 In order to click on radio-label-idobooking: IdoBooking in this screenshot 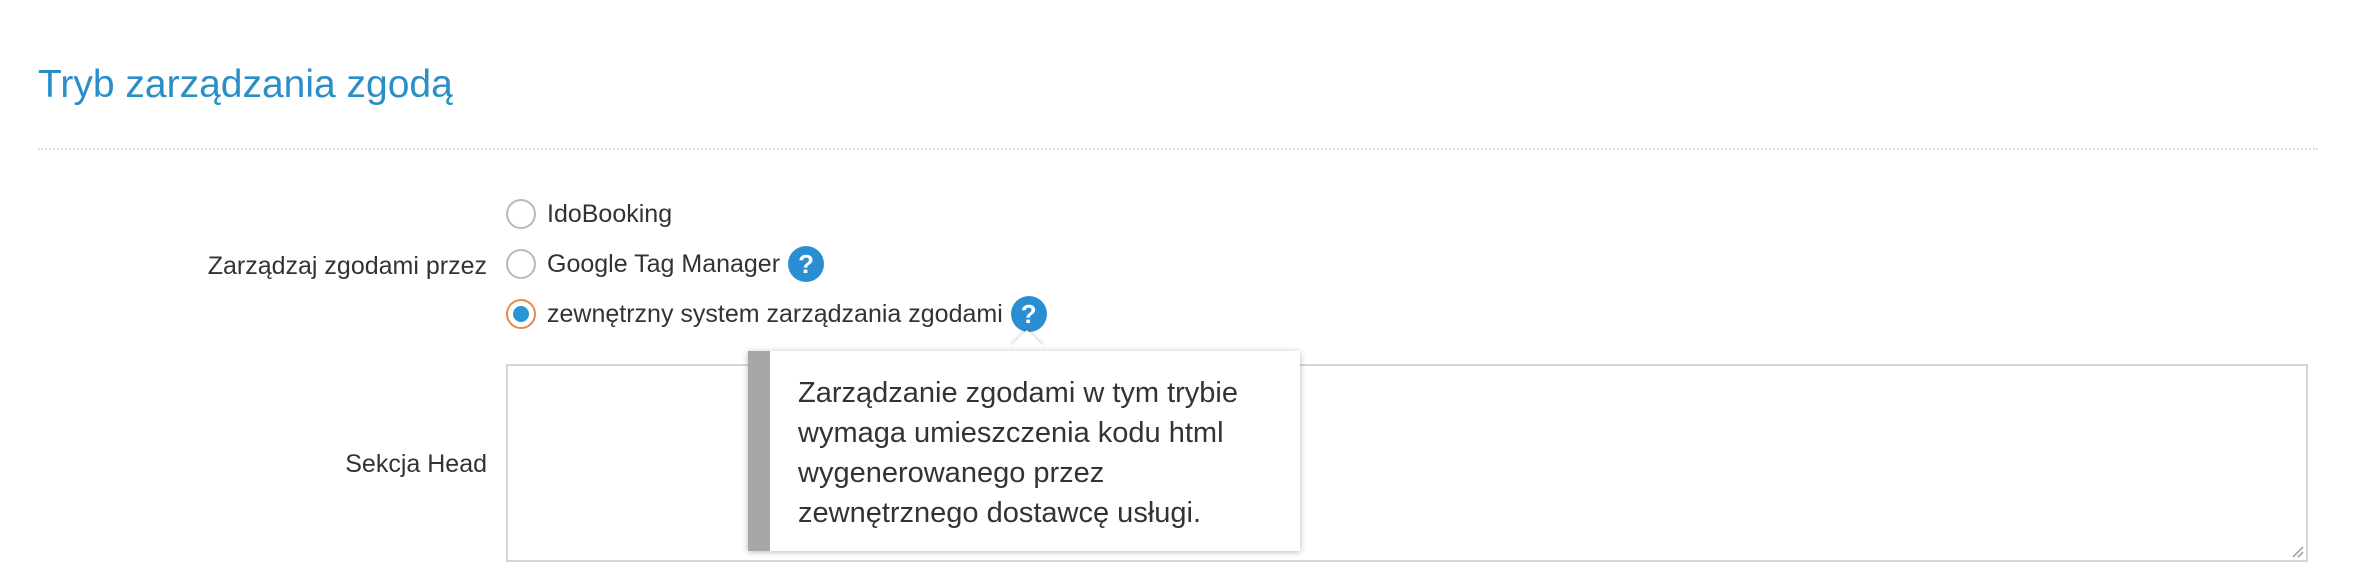, I will do `click(609, 214)`.